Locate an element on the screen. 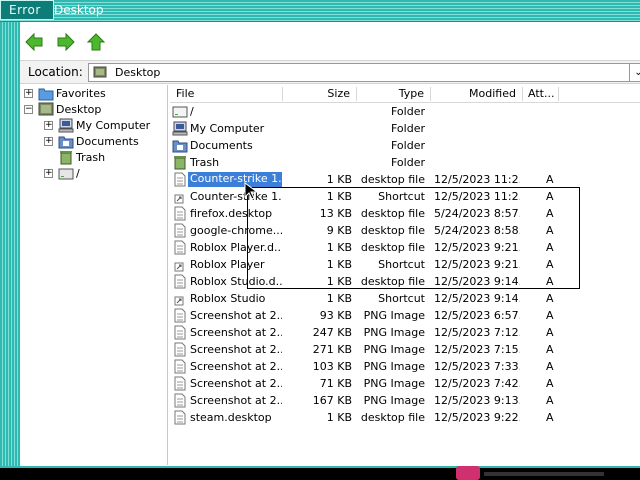 The height and width of the screenshot is (480, 640). chevron-down-icon: ⌄ is located at coordinates (634, 72).